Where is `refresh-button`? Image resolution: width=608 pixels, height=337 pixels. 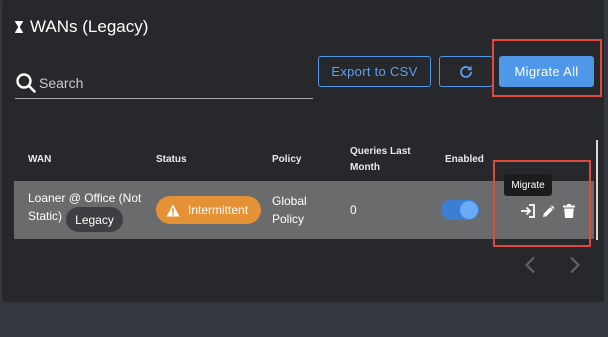
refresh-button is located at coordinates (466, 71).